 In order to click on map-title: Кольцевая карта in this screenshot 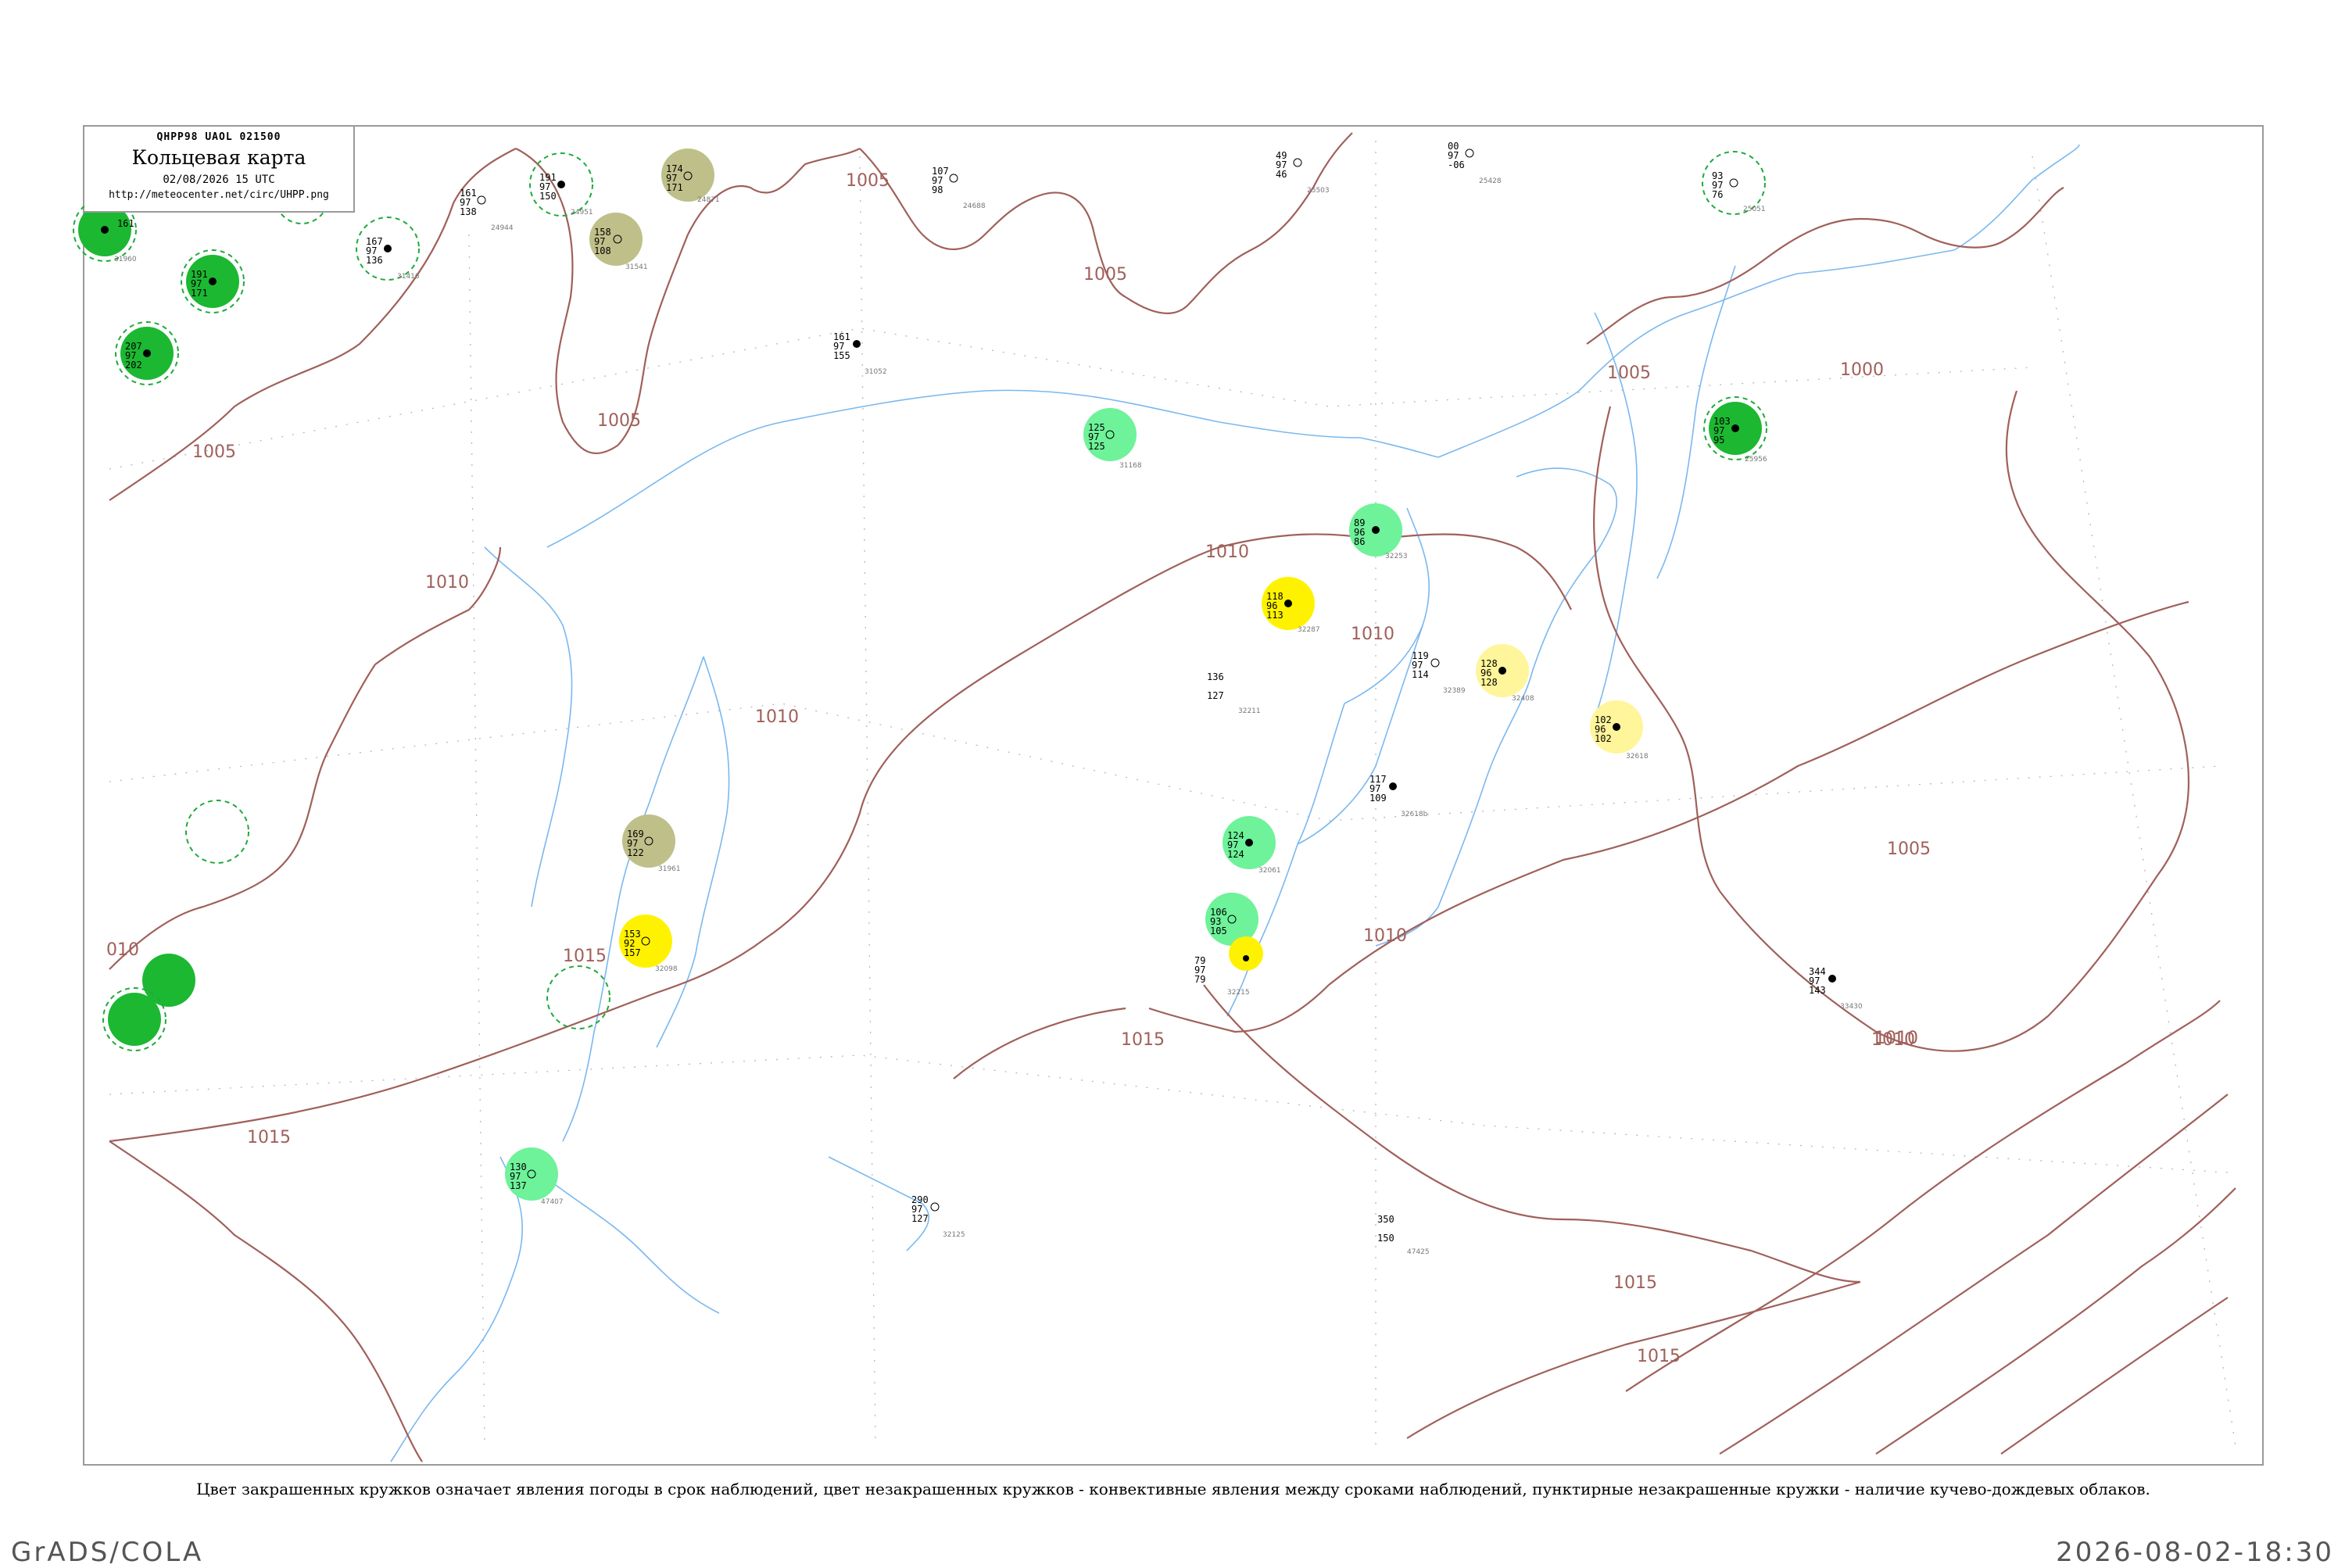, I will do `click(218, 157)`.